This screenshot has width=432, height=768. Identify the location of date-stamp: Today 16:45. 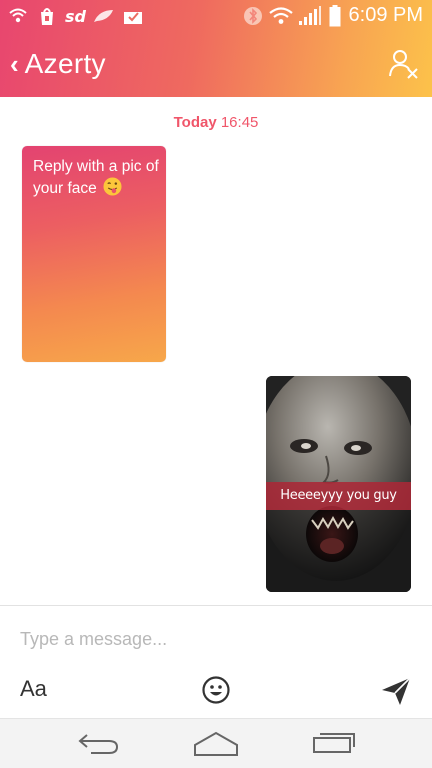
(216, 122).